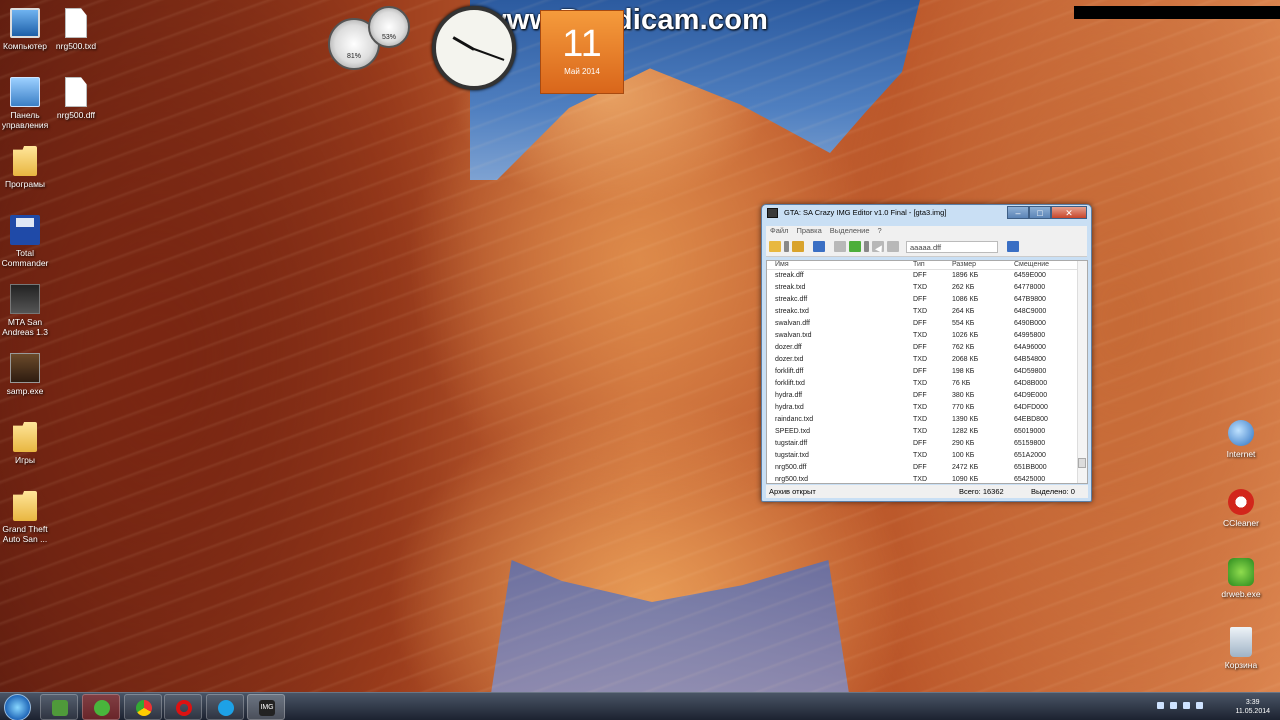 This screenshot has width=1280, height=720. Describe the element at coordinates (59, 707) in the screenshot. I see `taskbar-explorer` at that location.